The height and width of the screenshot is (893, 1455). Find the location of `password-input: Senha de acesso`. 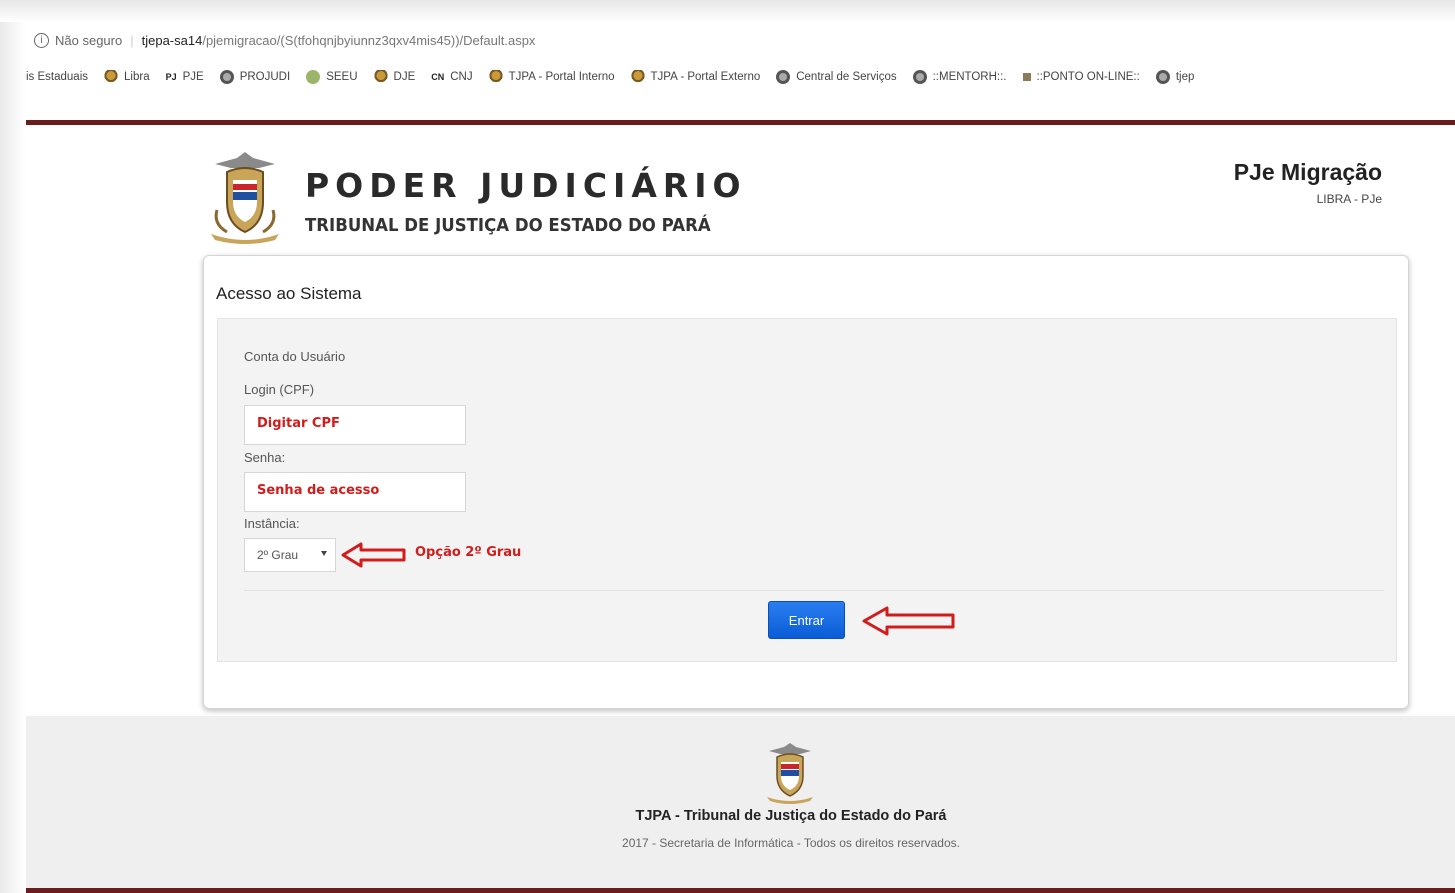

password-input: Senha de acesso is located at coordinates (355, 492).